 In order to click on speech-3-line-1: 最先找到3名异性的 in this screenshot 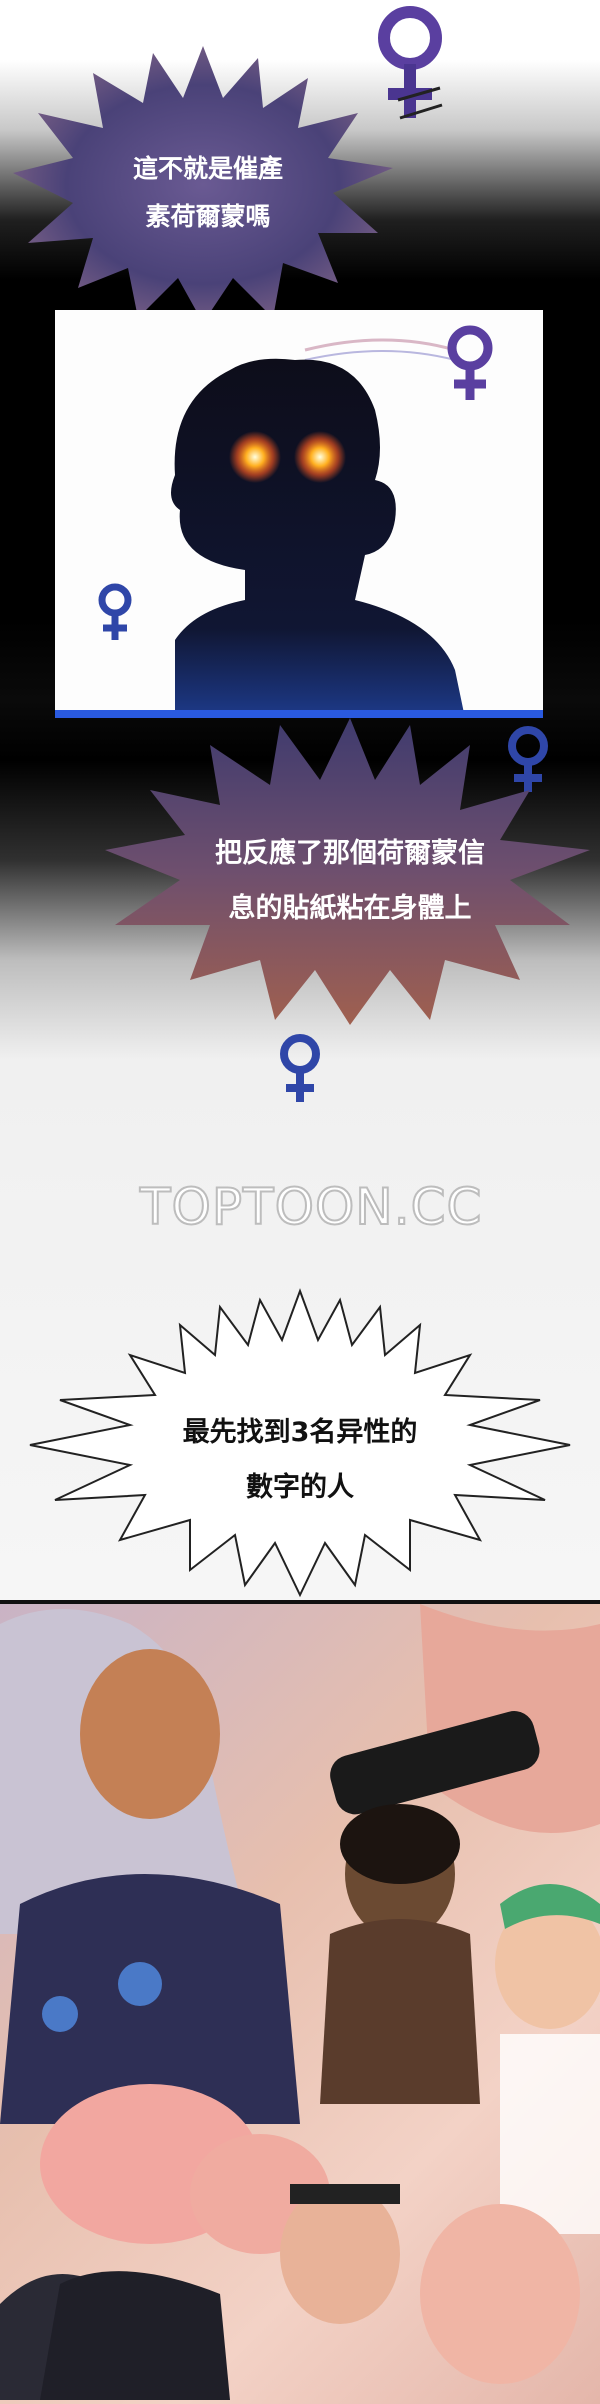, I will do `click(300, 1432)`.